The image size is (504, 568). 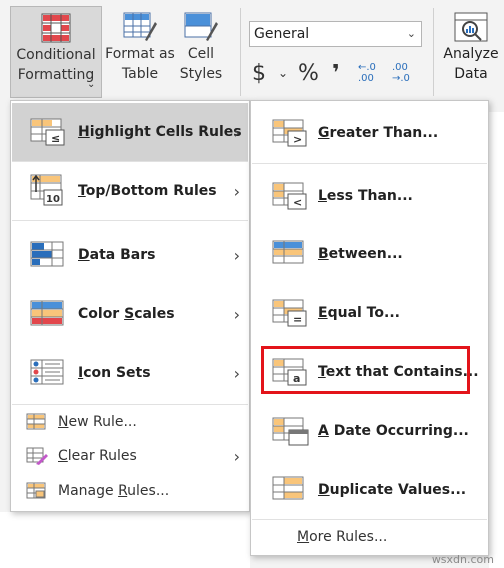 I want to click on decrease-decimal-button: .00 →.0, so click(x=407, y=73).